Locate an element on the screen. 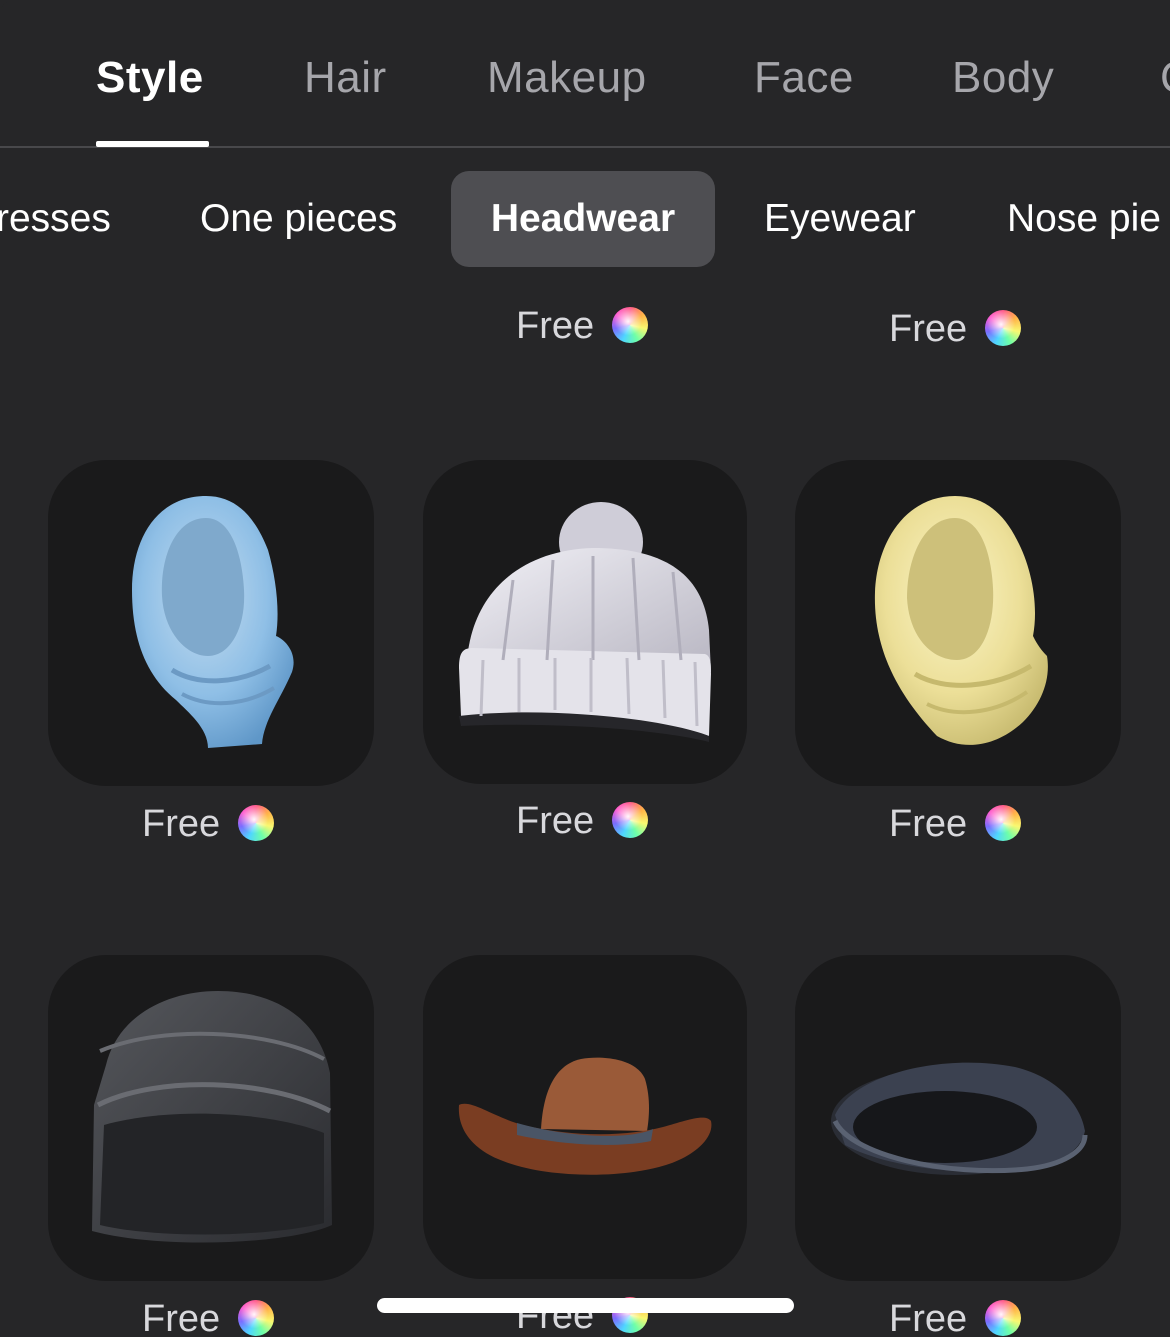 This screenshot has width=1170, height=1337. tab-body: Body is located at coordinates (1003, 78).